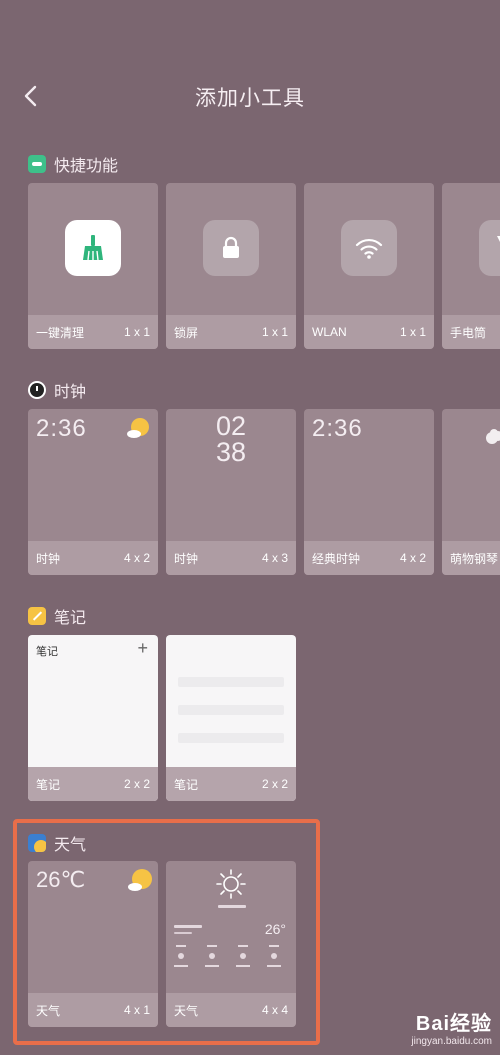  Describe the element at coordinates (231, 884) in the screenshot. I see `sun-icon` at that location.